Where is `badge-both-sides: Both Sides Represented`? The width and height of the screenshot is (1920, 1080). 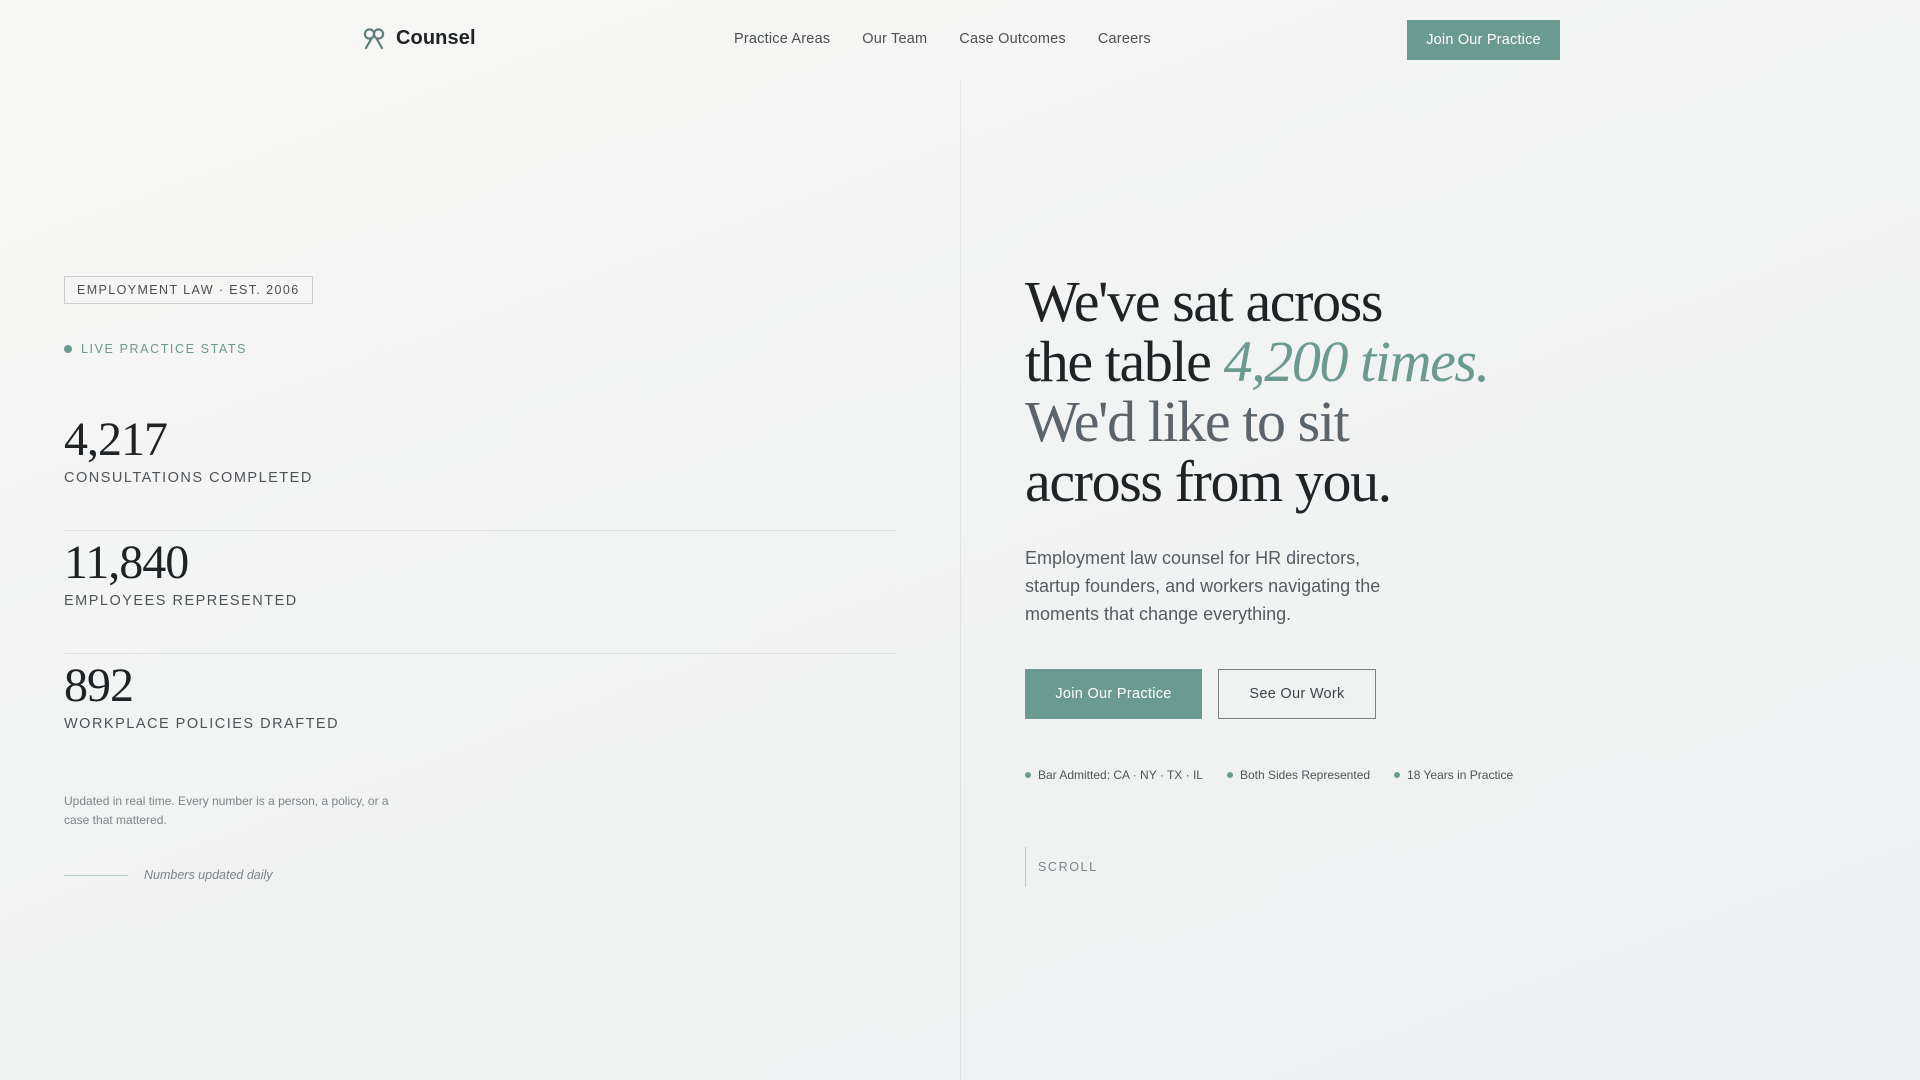
badge-both-sides: Both Sides Represented is located at coordinates (1298, 775).